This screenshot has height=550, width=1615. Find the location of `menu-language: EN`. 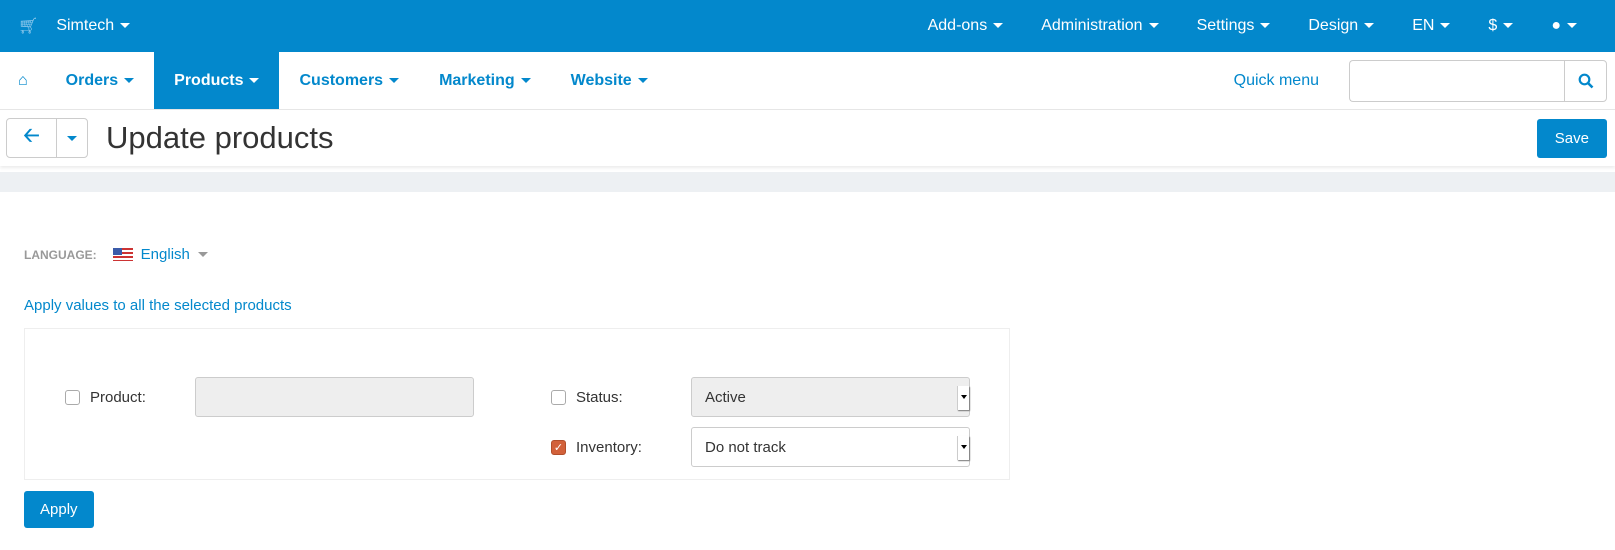

menu-language: EN is located at coordinates (1431, 26).